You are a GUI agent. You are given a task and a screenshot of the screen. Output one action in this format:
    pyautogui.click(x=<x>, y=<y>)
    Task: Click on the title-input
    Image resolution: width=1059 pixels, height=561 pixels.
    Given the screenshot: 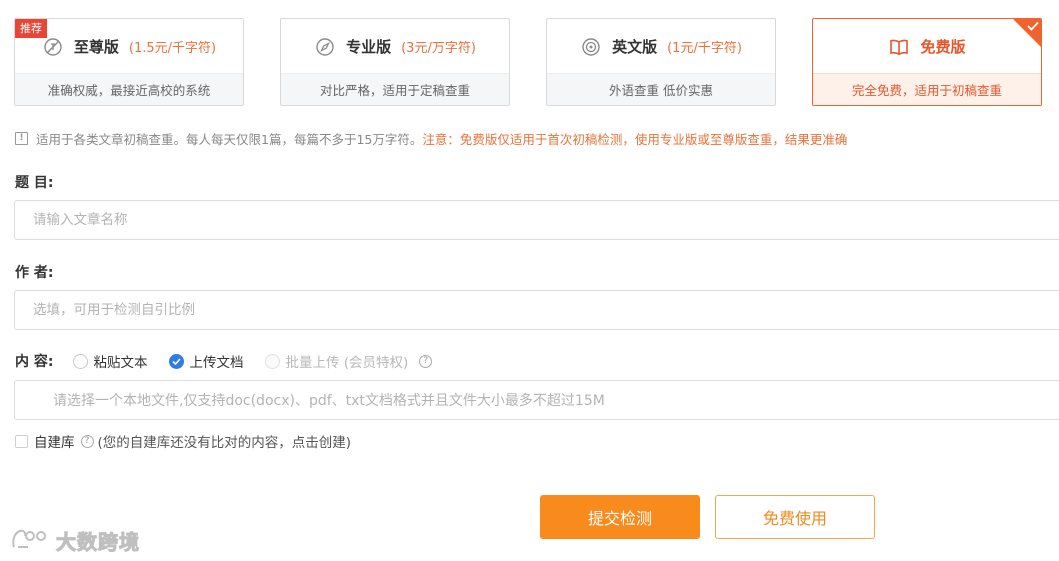 What is the action you would take?
    pyautogui.click(x=536, y=220)
    